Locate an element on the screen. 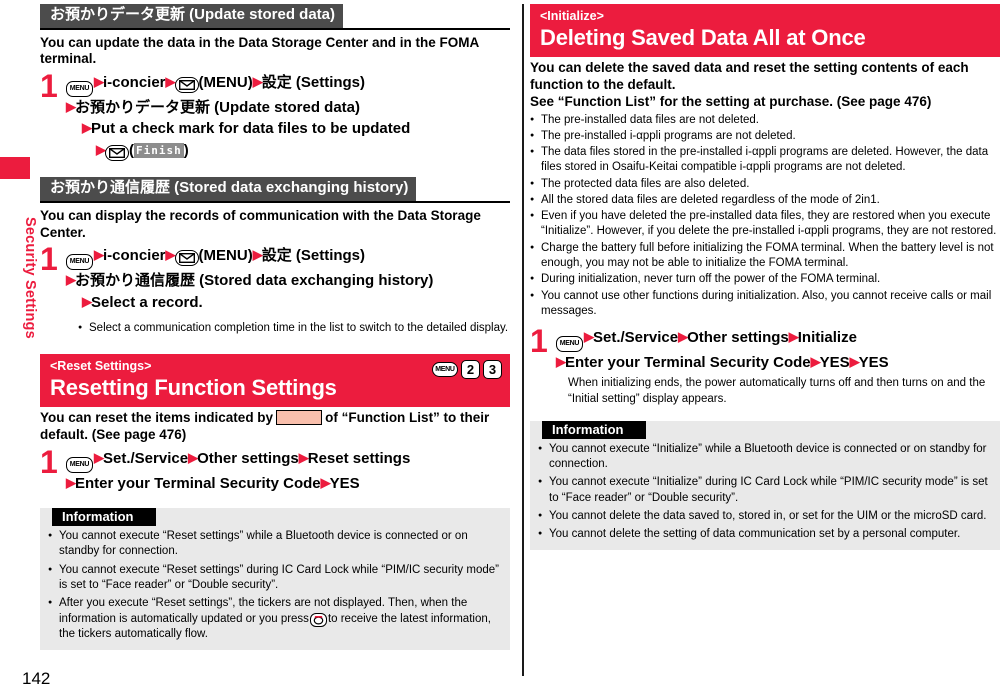  shortcut-key-group: MENU 2 3 is located at coordinates (467, 370).